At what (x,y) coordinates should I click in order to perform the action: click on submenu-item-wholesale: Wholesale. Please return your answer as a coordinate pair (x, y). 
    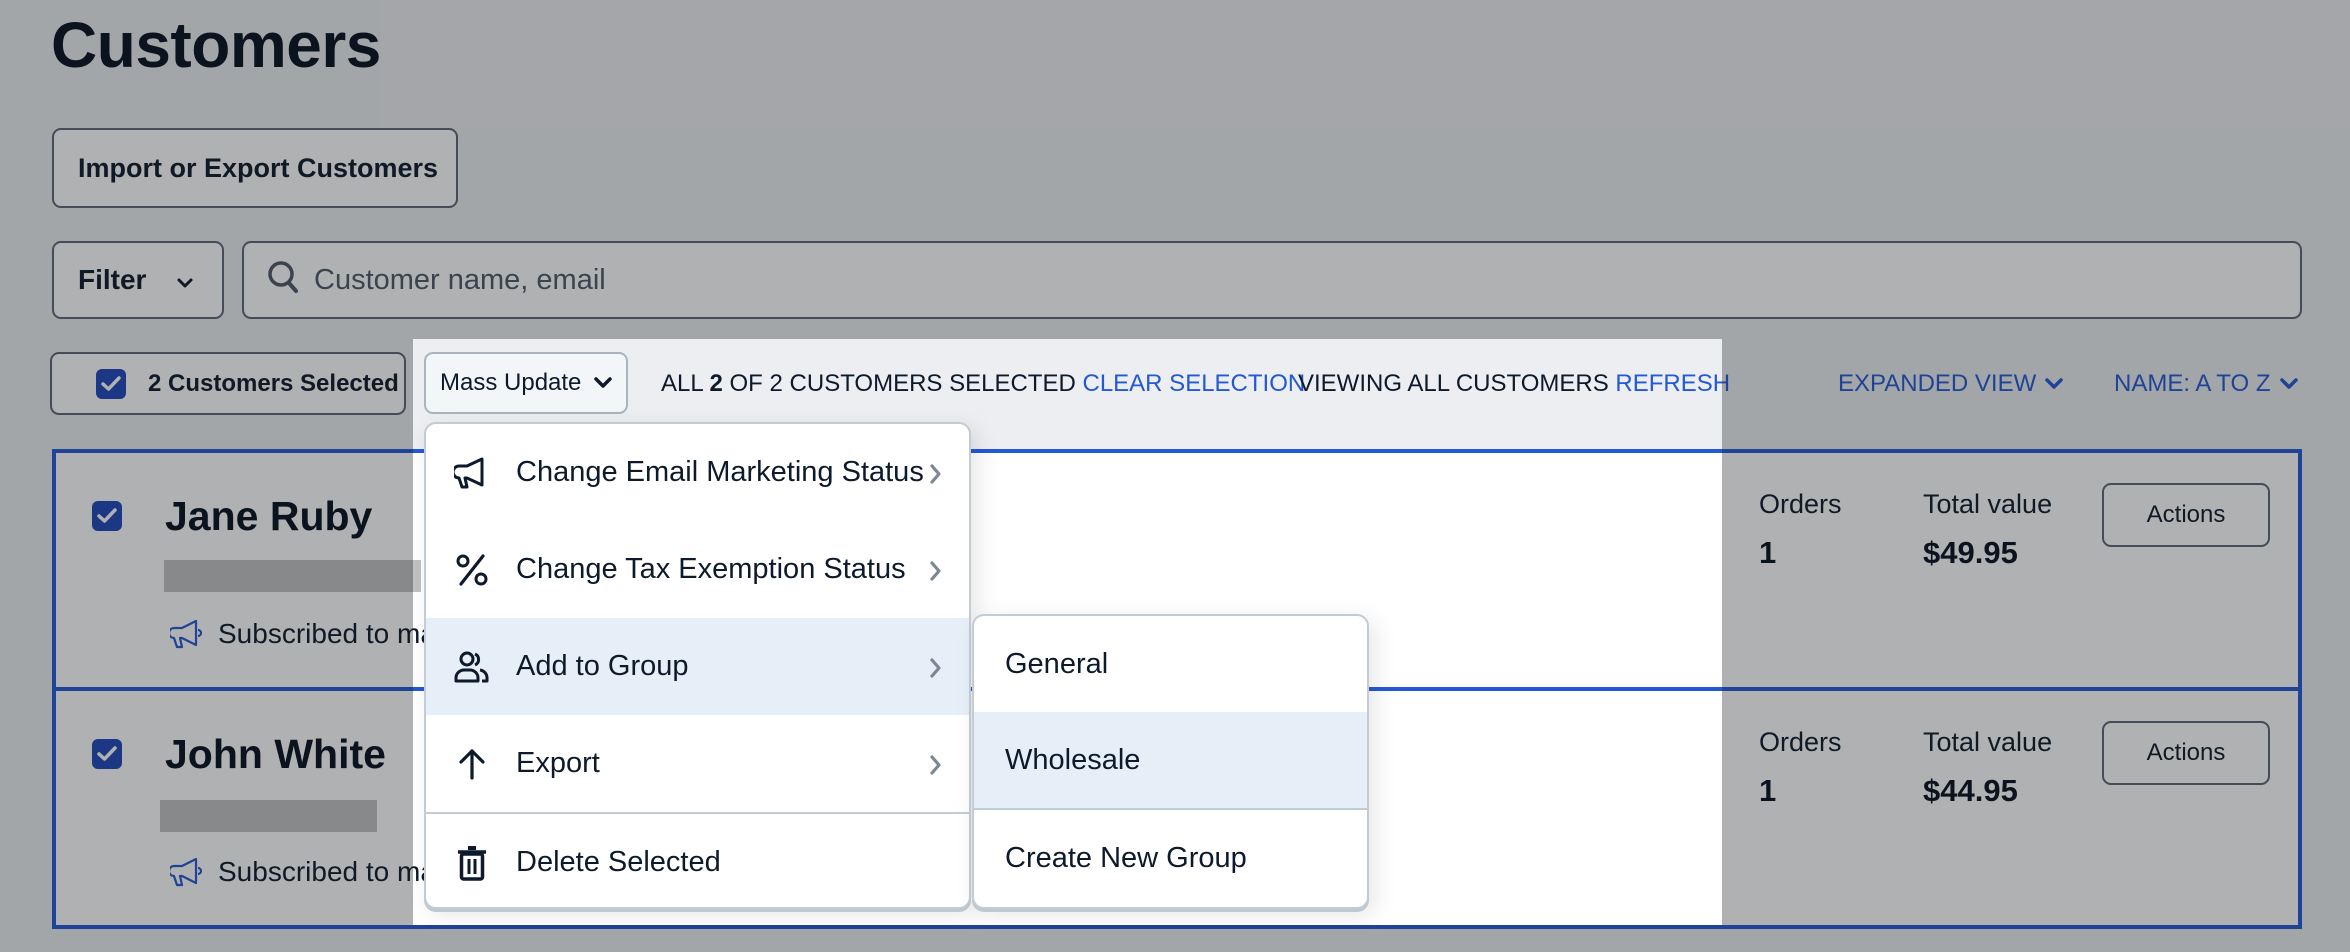
    Looking at the image, I should click on (1170, 760).